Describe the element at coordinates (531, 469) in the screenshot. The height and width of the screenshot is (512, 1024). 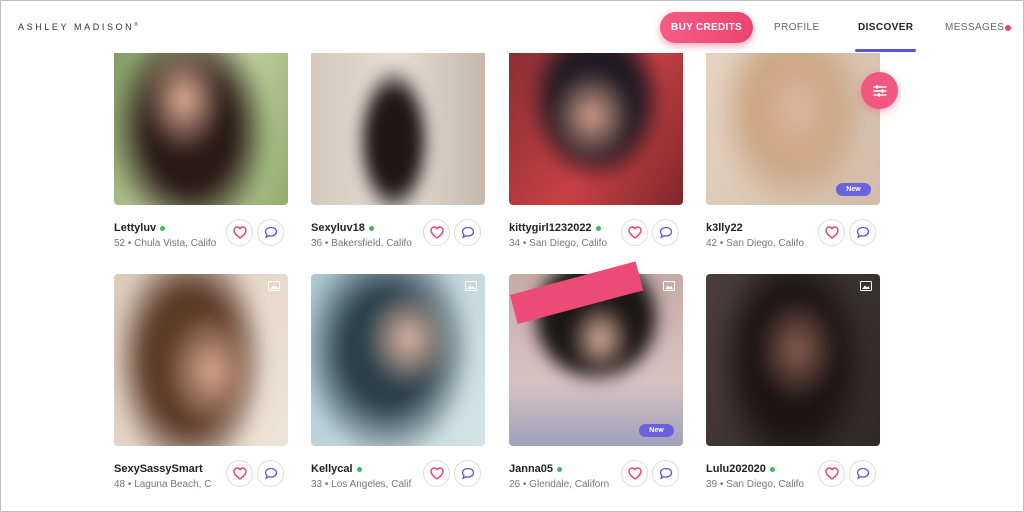
I see `username: Janna05` at that location.